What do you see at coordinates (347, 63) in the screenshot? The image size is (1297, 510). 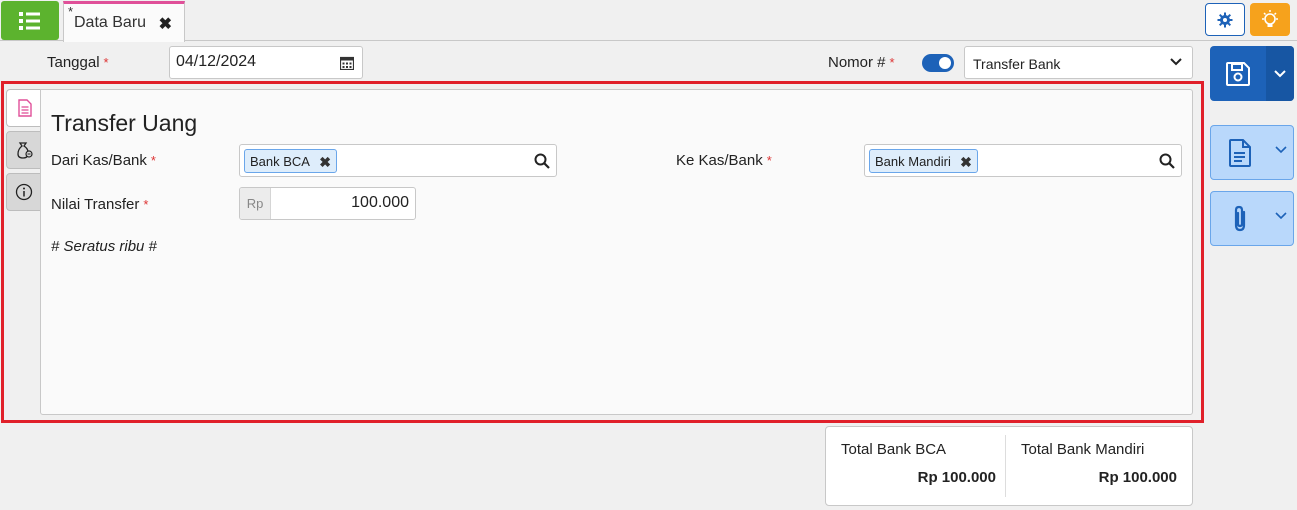 I see `calendar-icon` at bounding box center [347, 63].